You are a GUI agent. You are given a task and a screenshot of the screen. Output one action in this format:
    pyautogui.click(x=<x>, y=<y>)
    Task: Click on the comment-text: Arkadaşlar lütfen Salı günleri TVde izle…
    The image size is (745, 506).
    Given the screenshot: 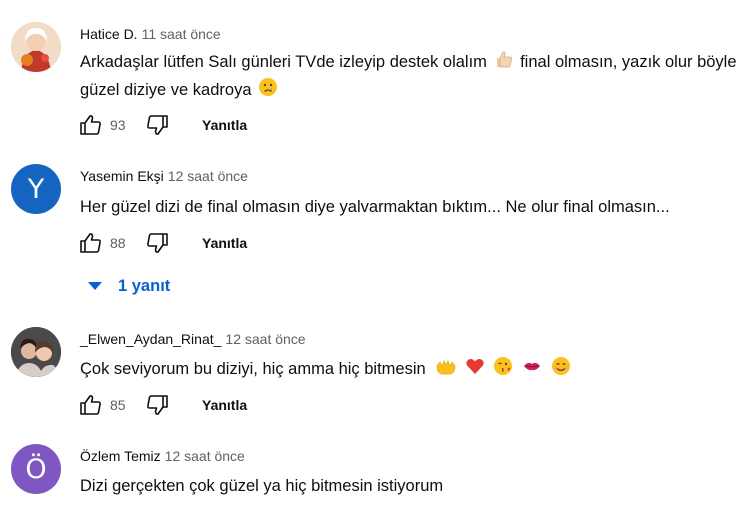 What is the action you would take?
    pyautogui.click(x=410, y=77)
    